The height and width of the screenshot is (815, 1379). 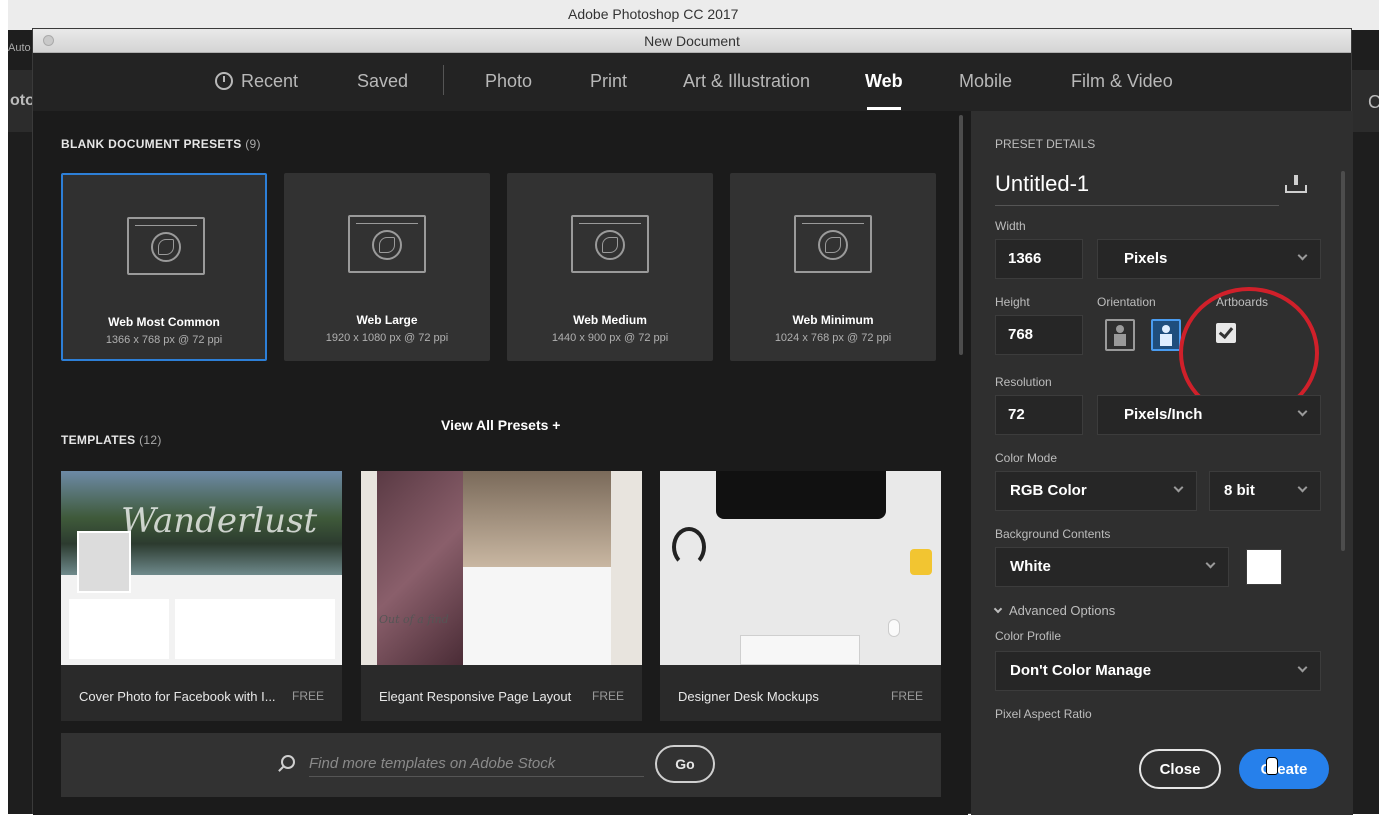 I want to click on color-mode-select: RGB Color, so click(x=1096, y=491).